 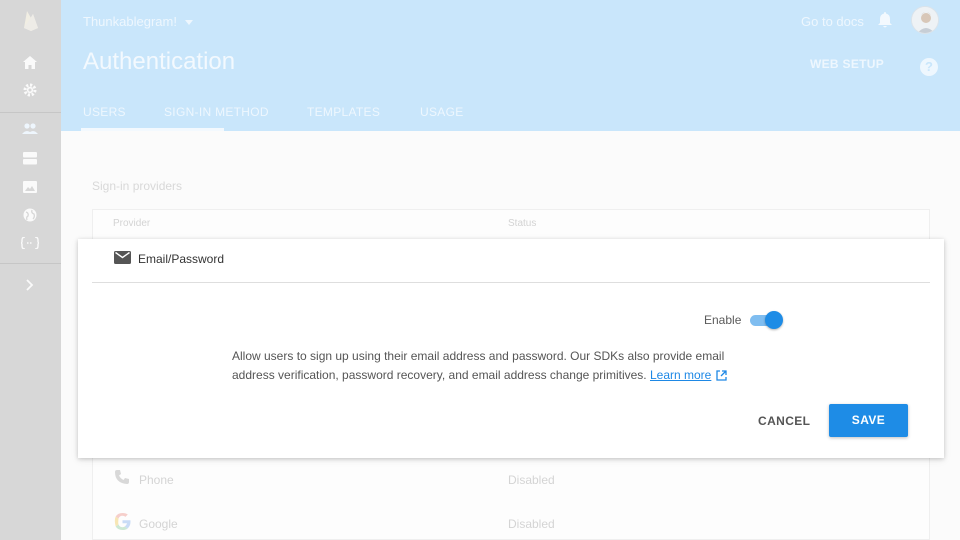 What do you see at coordinates (159, 61) in the screenshot?
I see `page-title: Authentication` at bounding box center [159, 61].